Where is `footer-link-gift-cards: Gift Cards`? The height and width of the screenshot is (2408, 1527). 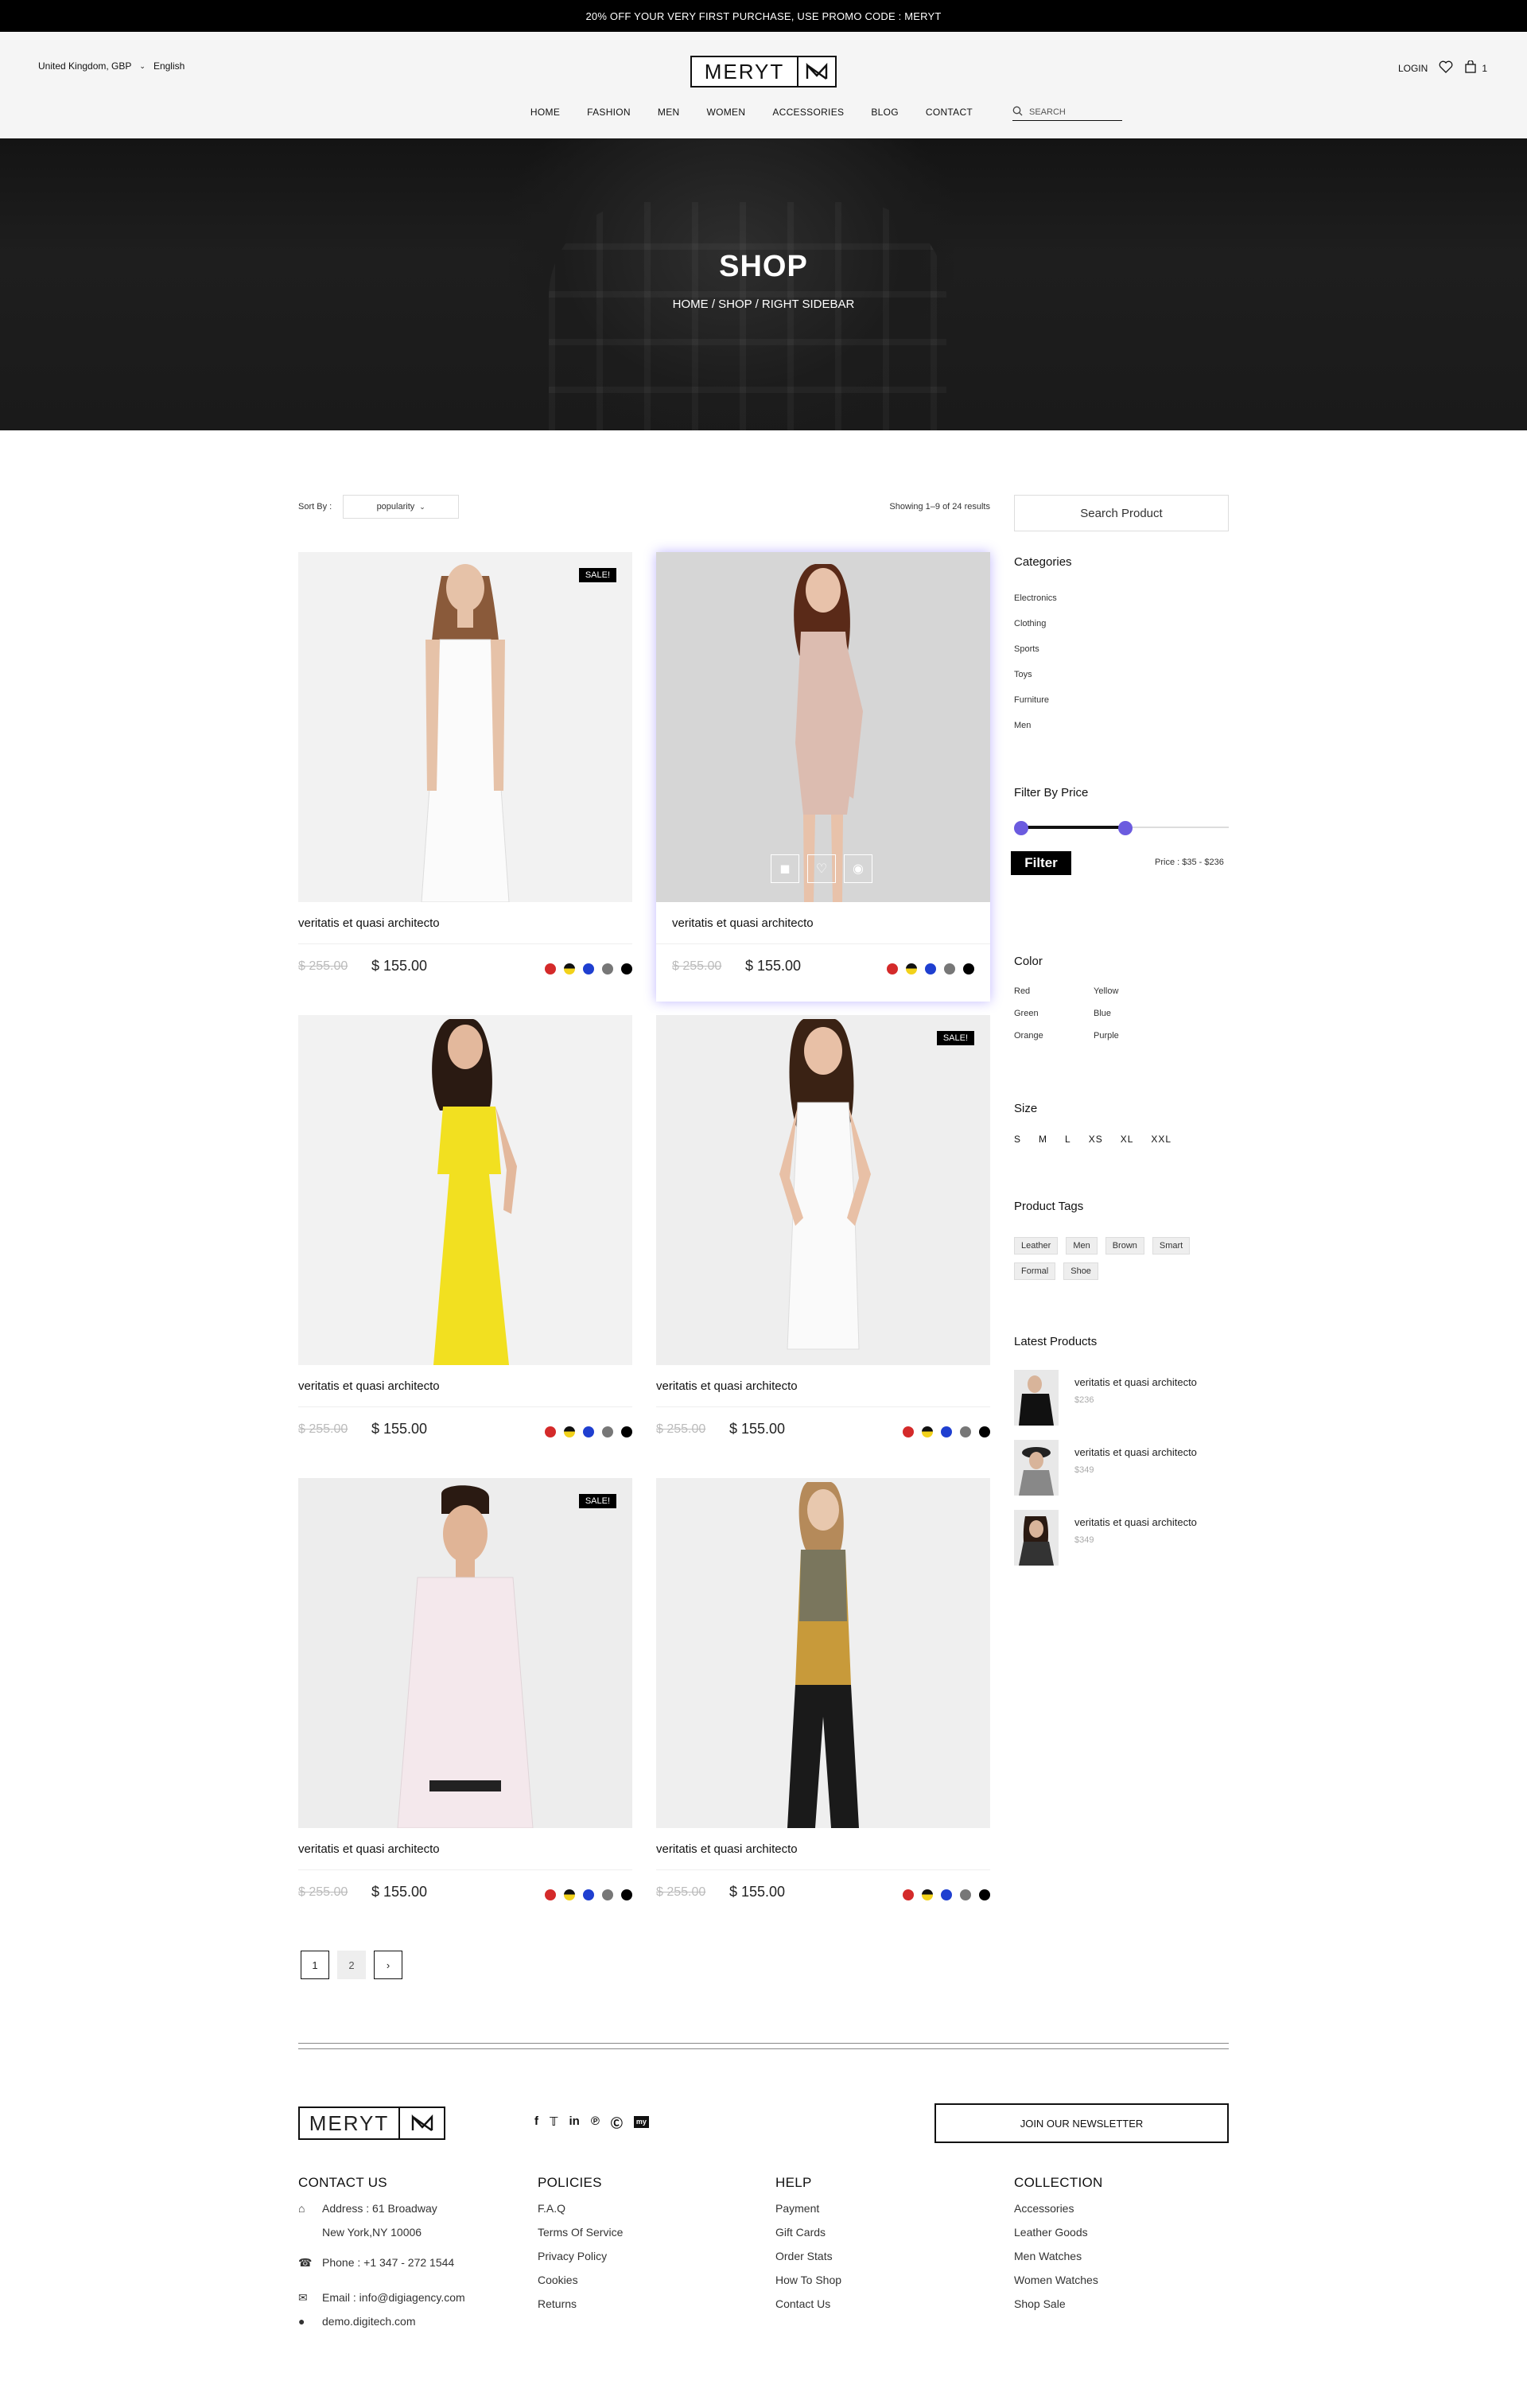 footer-link-gift-cards: Gift Cards is located at coordinates (808, 2238).